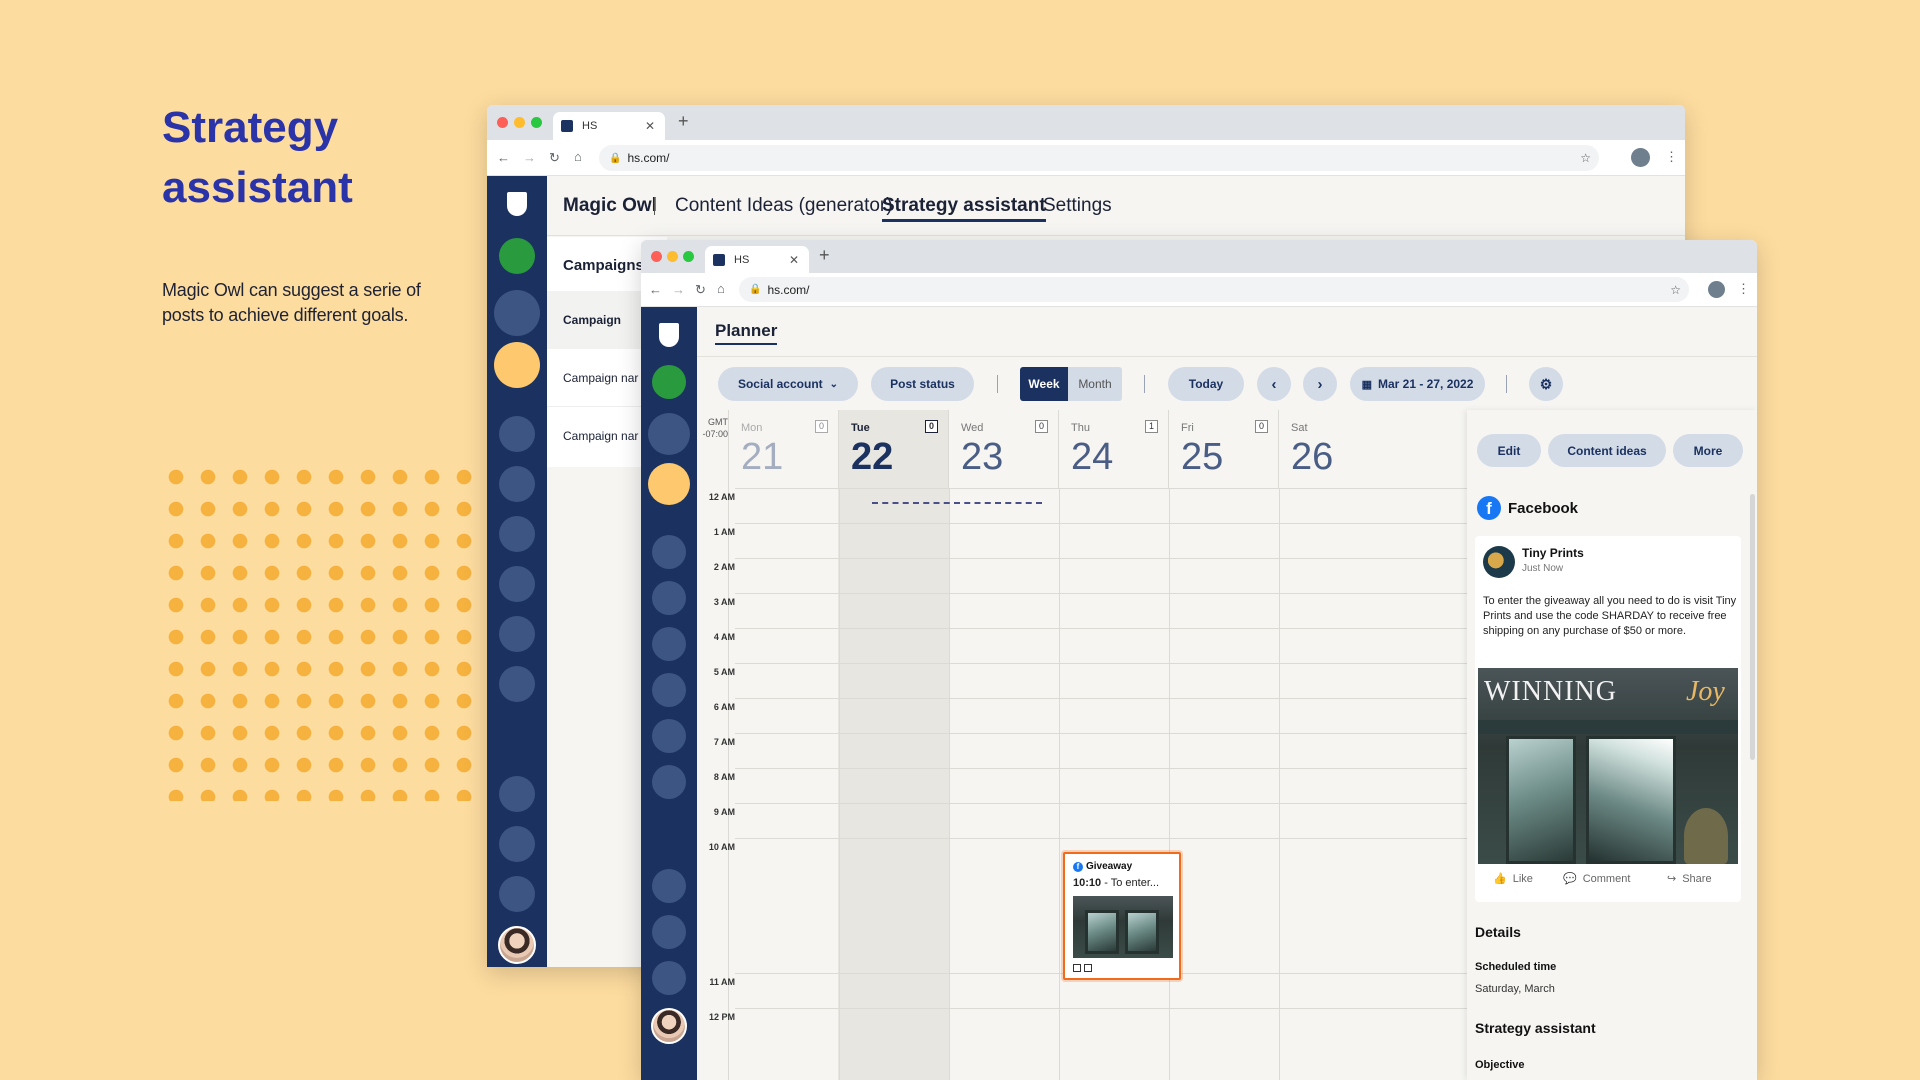 The image size is (1920, 1080). Describe the element at coordinates (922, 384) in the screenshot. I see `post-status-filter: Post status` at that location.